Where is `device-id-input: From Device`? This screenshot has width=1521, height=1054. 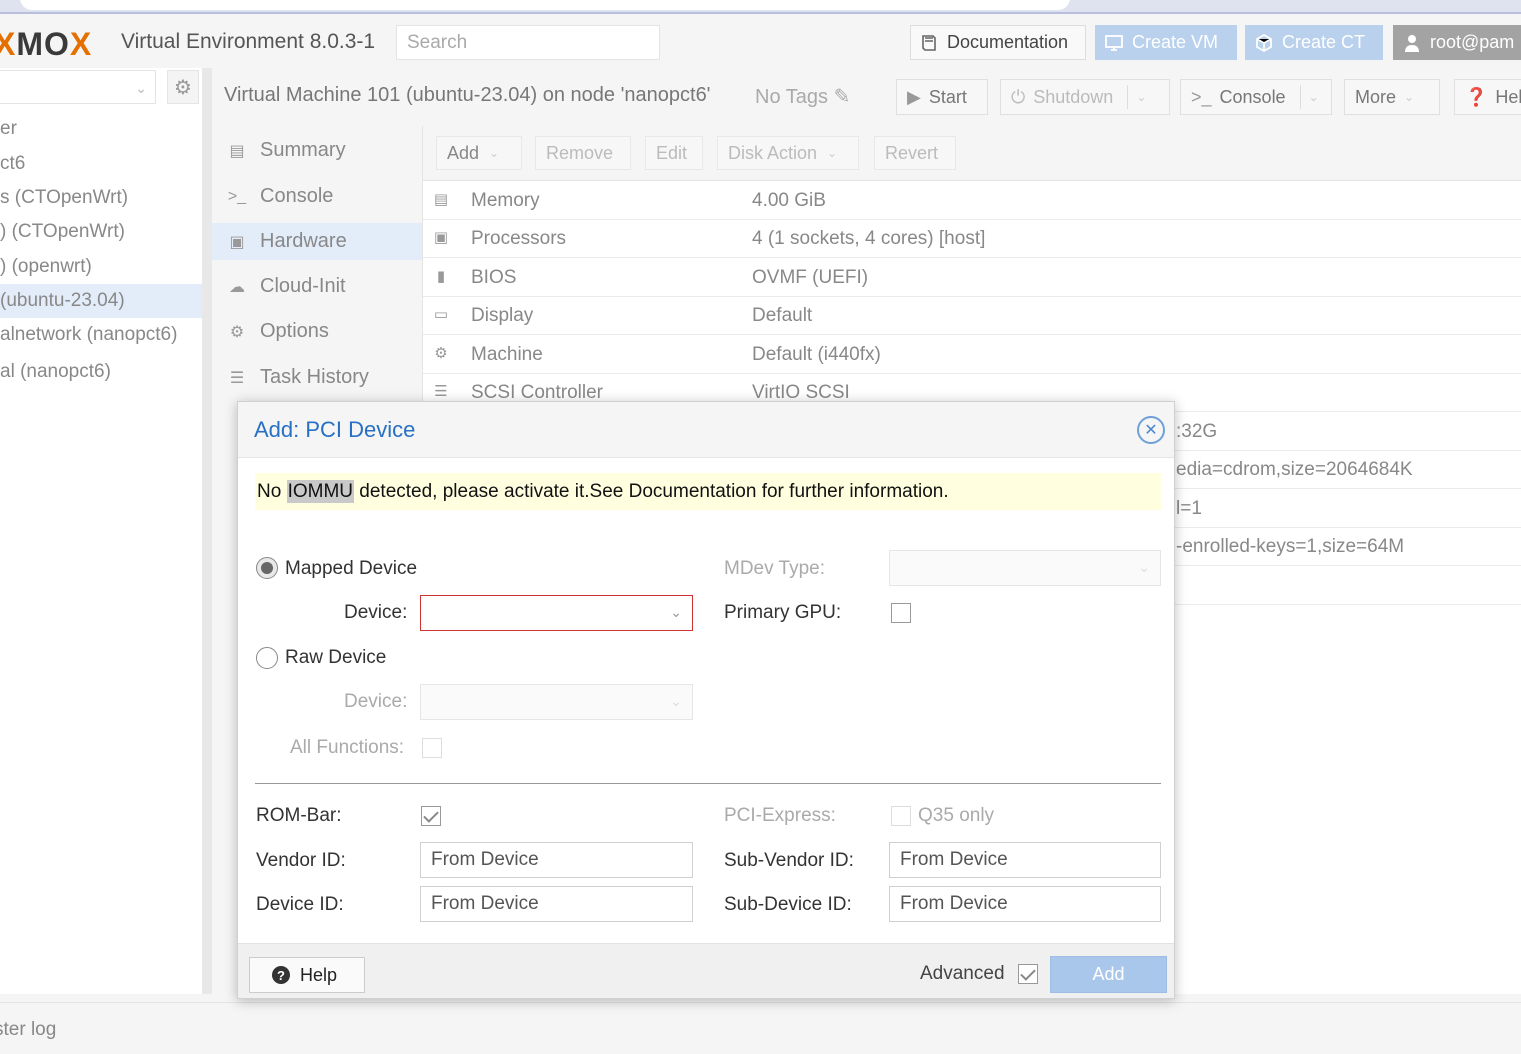
device-id-input: From Device is located at coordinates (556, 904).